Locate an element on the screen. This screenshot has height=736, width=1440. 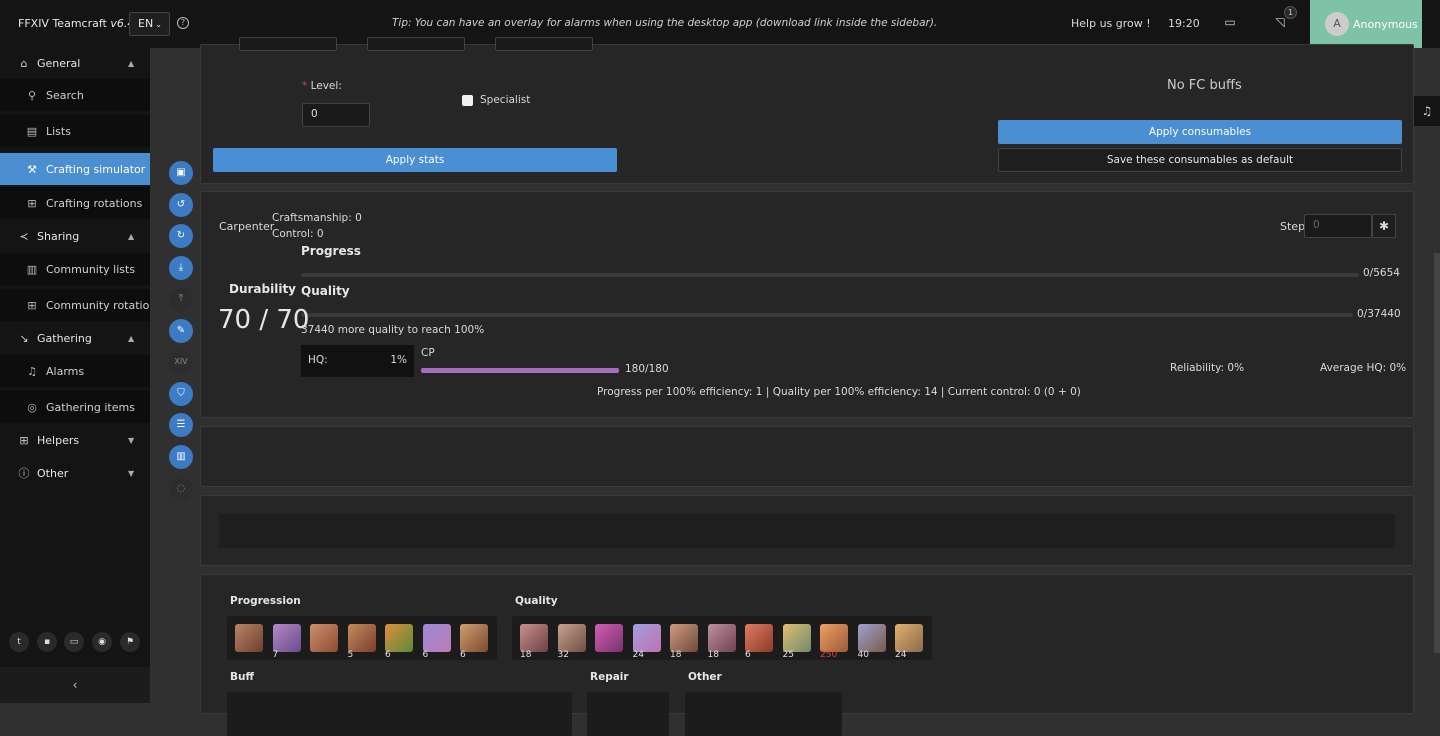
language-value: EN is located at coordinates (146, 23).